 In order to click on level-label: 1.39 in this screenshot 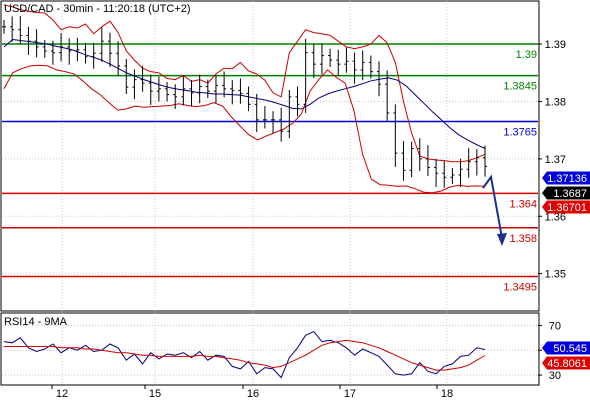, I will do `click(526, 55)`.